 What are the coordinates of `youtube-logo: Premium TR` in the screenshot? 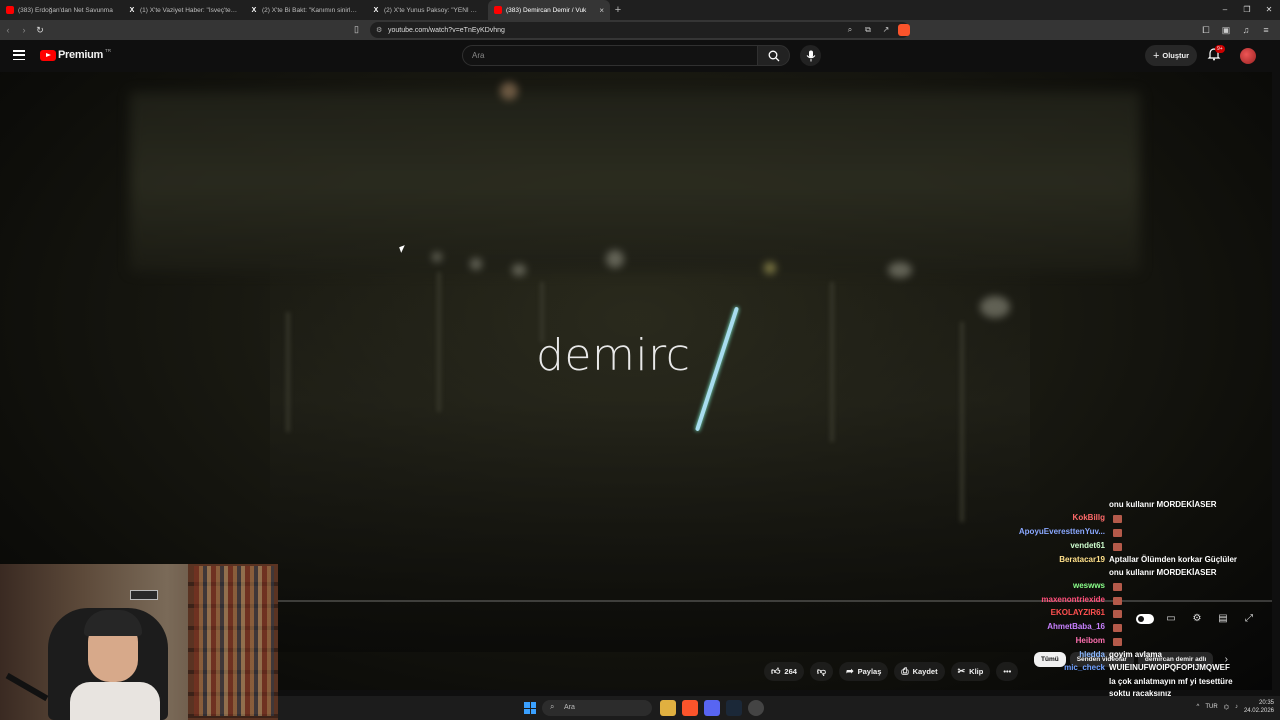 It's located at (75, 54).